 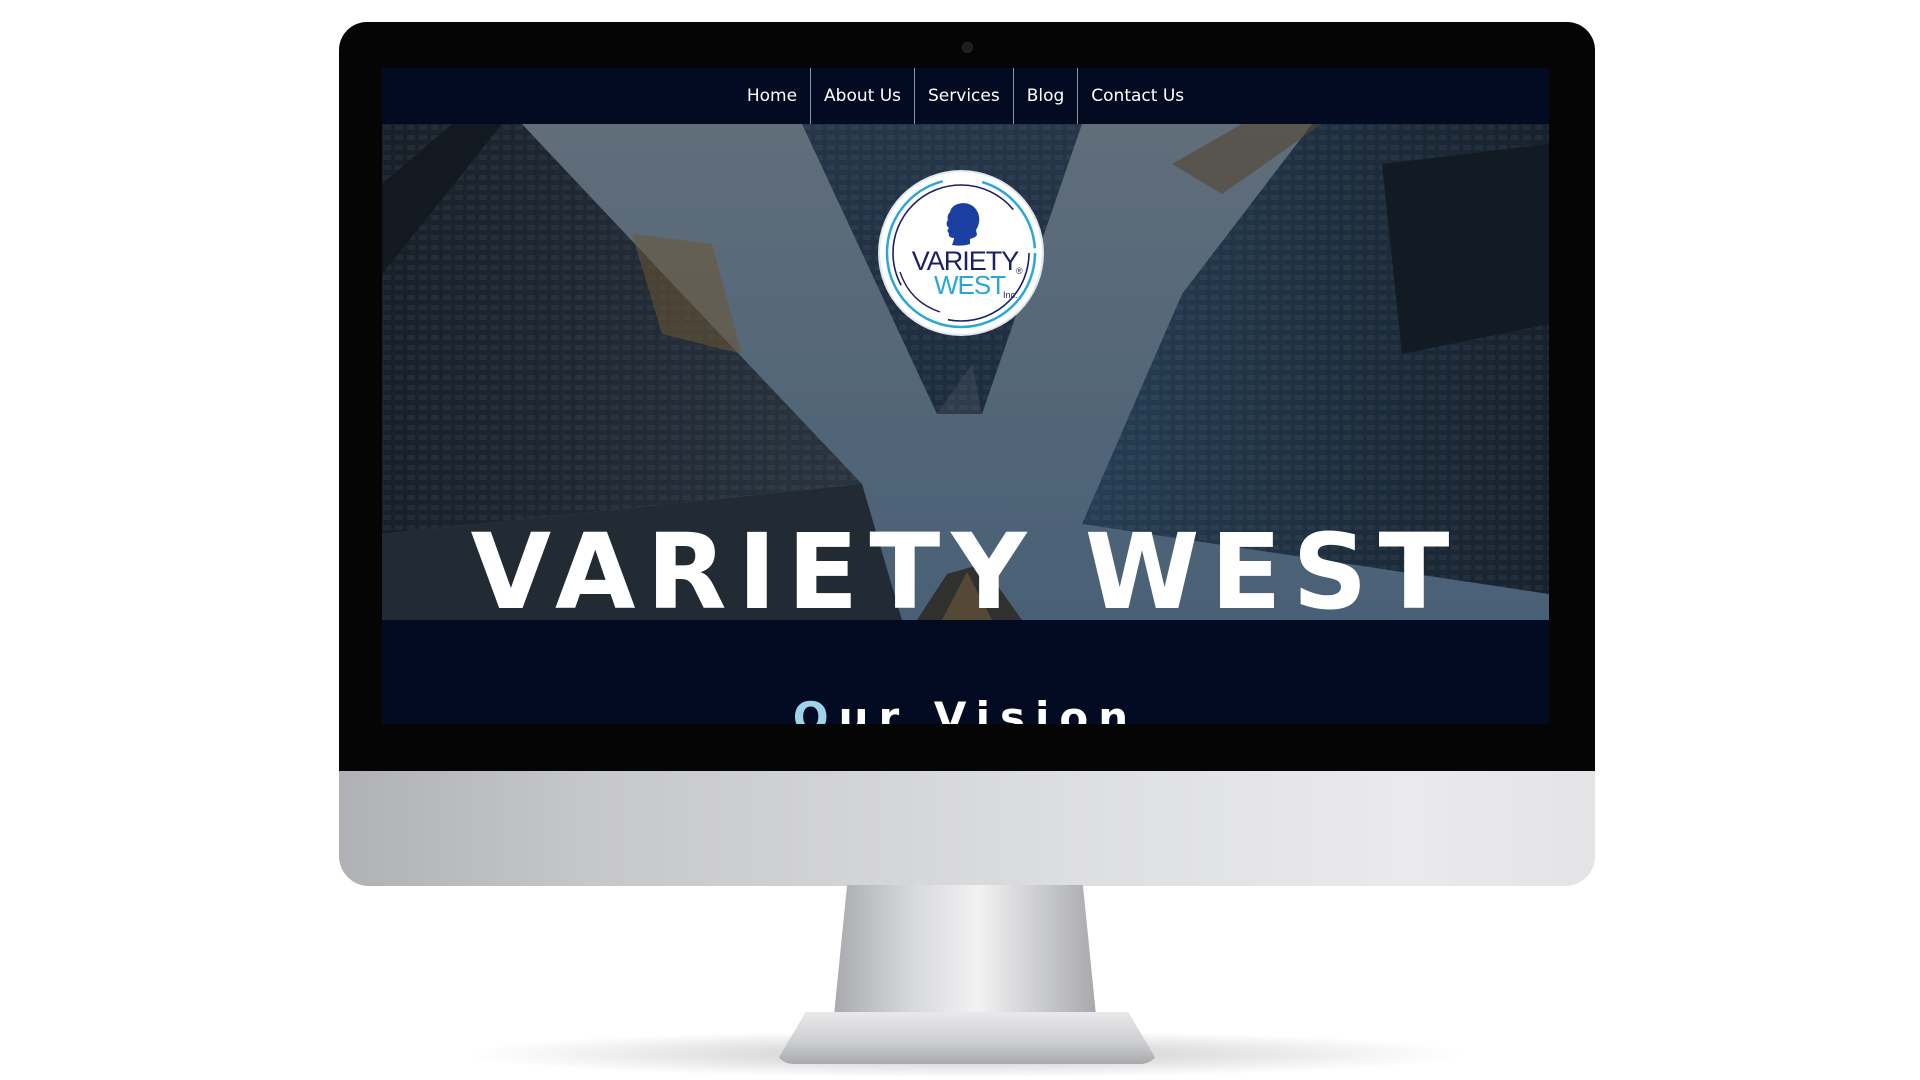 What do you see at coordinates (965, 672) in the screenshot?
I see `vision-section: Our Vision` at bounding box center [965, 672].